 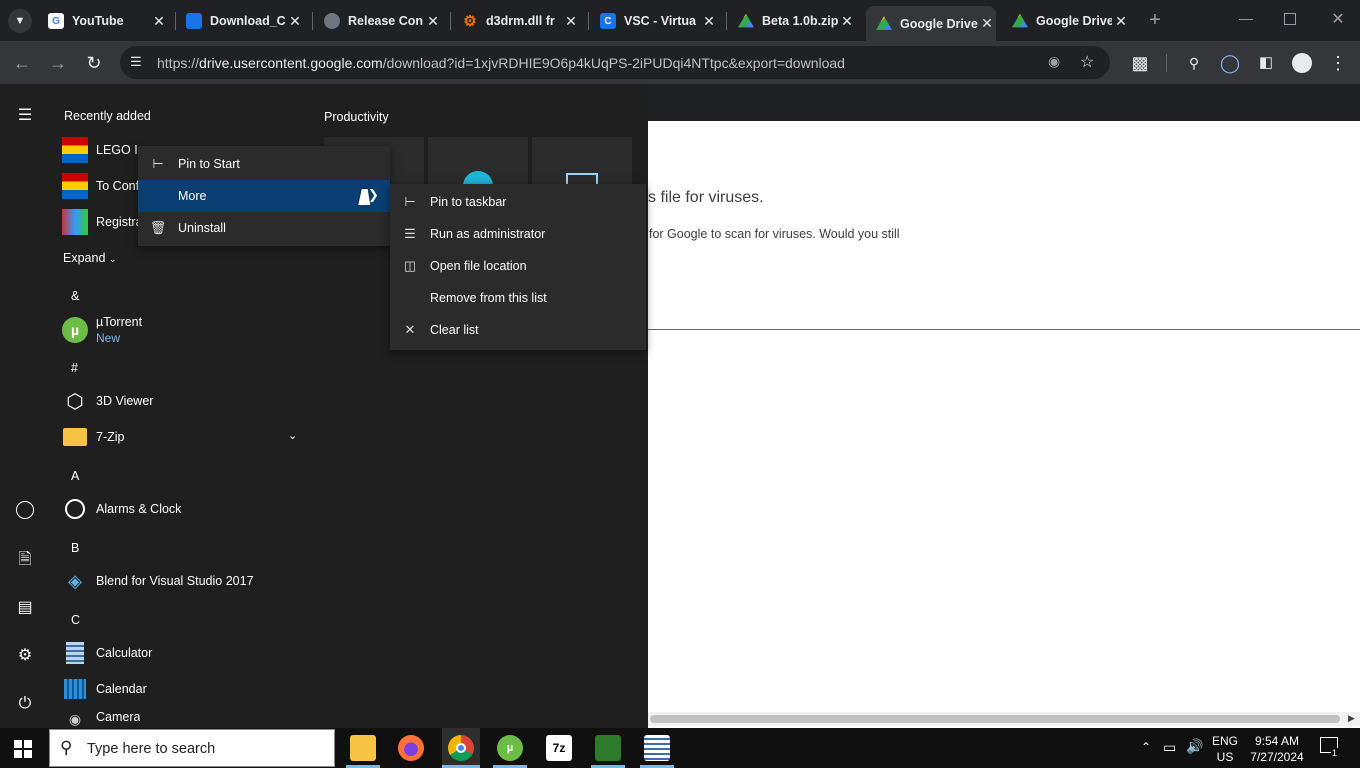 I want to click on section-letter: C, so click(x=75, y=620).